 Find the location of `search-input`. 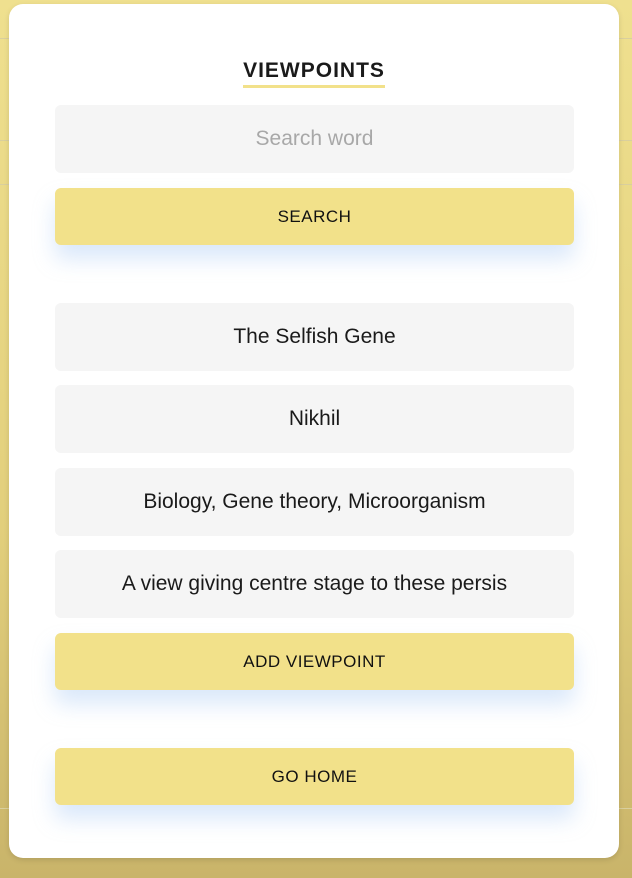

search-input is located at coordinates (314, 139).